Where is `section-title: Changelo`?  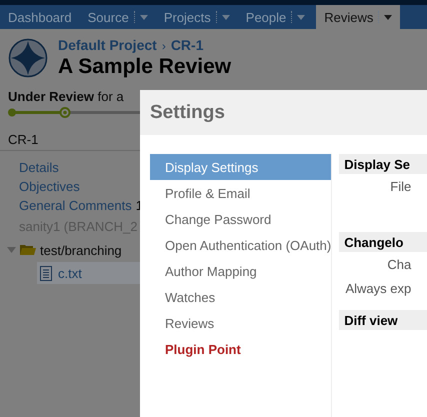
section-title: Changelo is located at coordinates (374, 242).